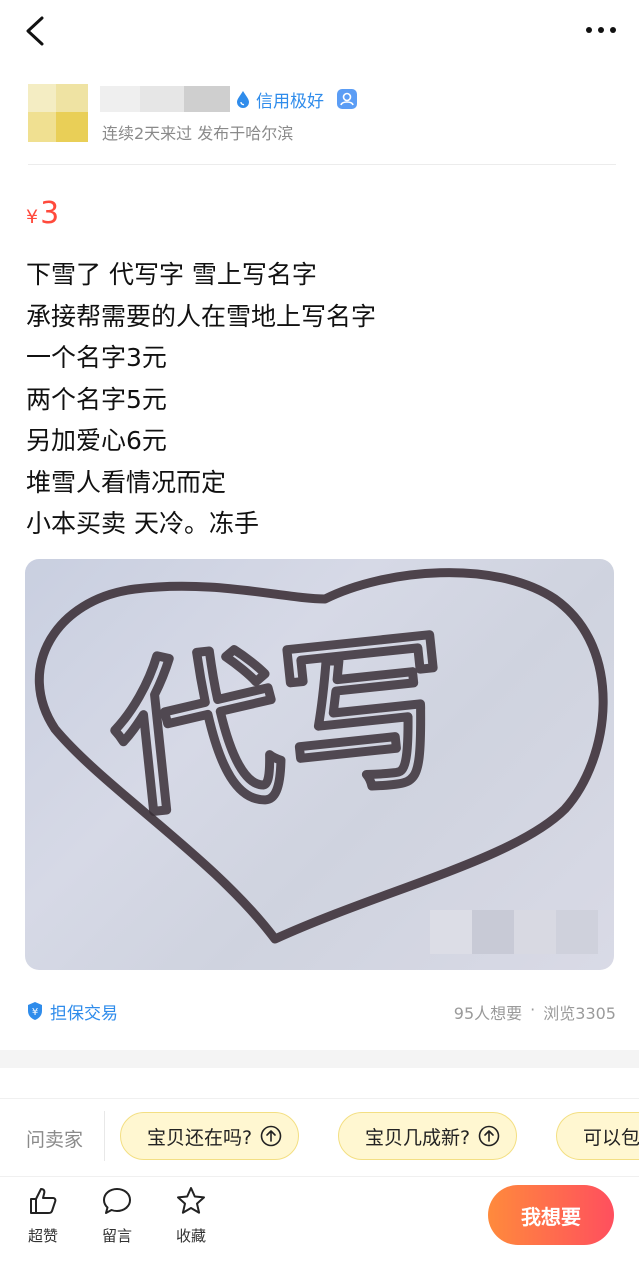 This screenshot has height=1262, width=639. What do you see at coordinates (96, 399) in the screenshot?
I see `description-line: 两个名字5元` at bounding box center [96, 399].